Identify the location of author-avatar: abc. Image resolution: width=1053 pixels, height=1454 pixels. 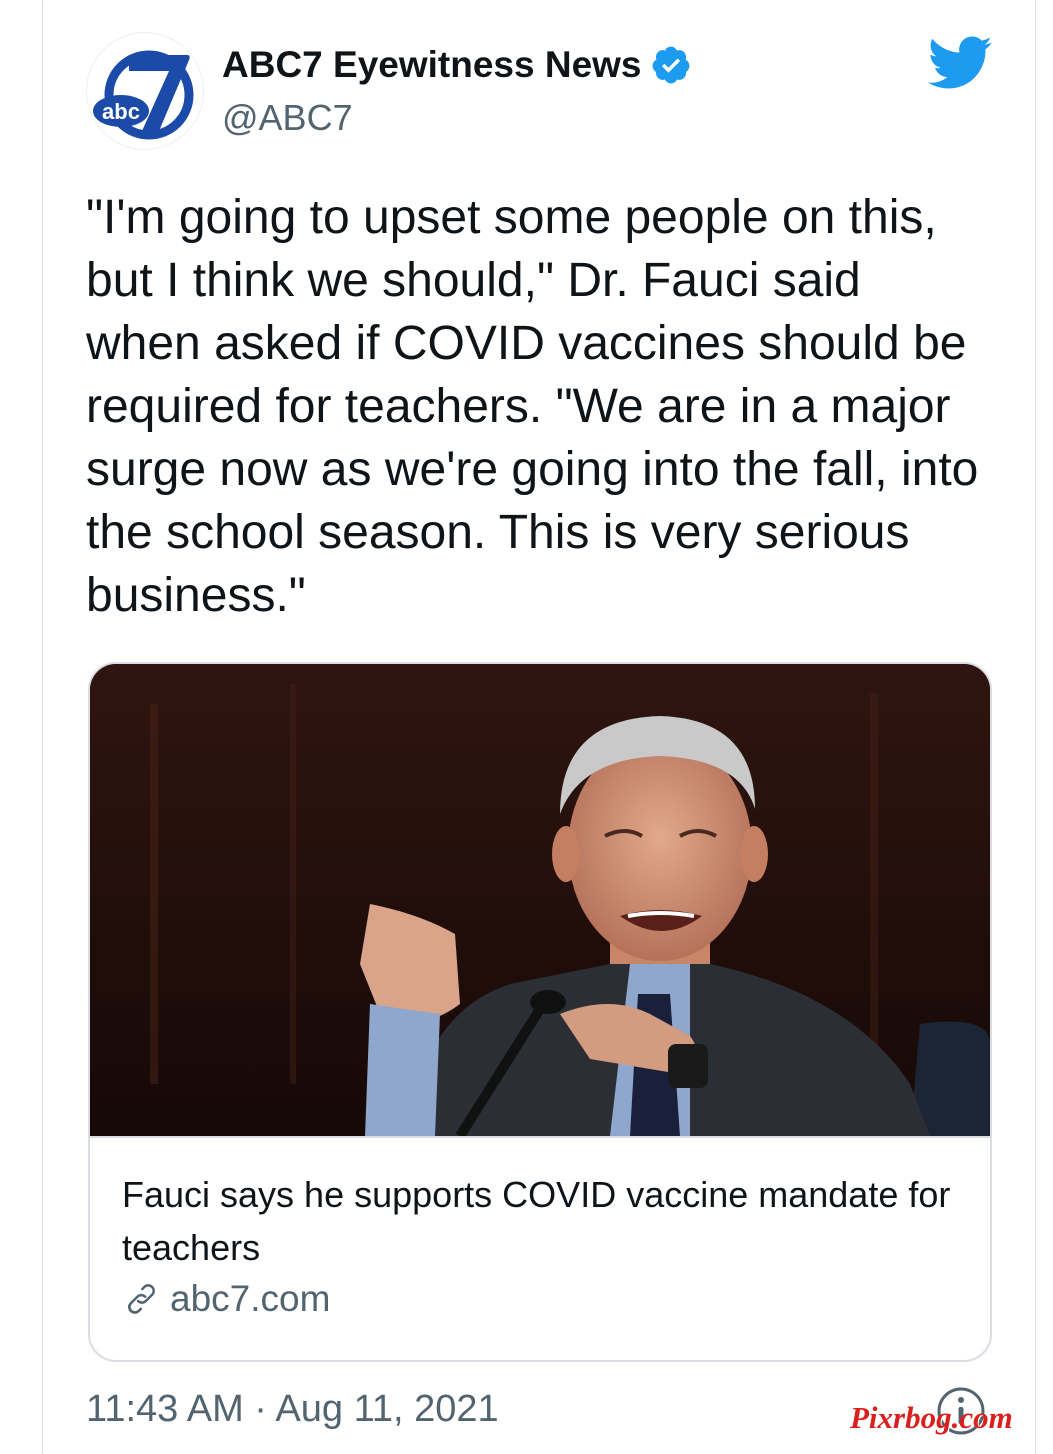
(145, 91).